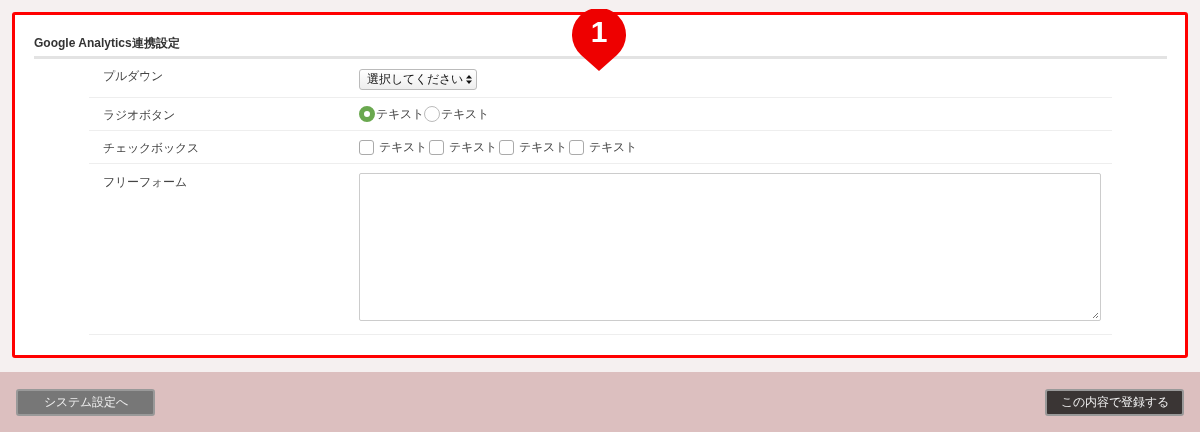 This screenshot has height=432, width=1200. I want to click on field-label: ラジオボタン, so click(139, 115).